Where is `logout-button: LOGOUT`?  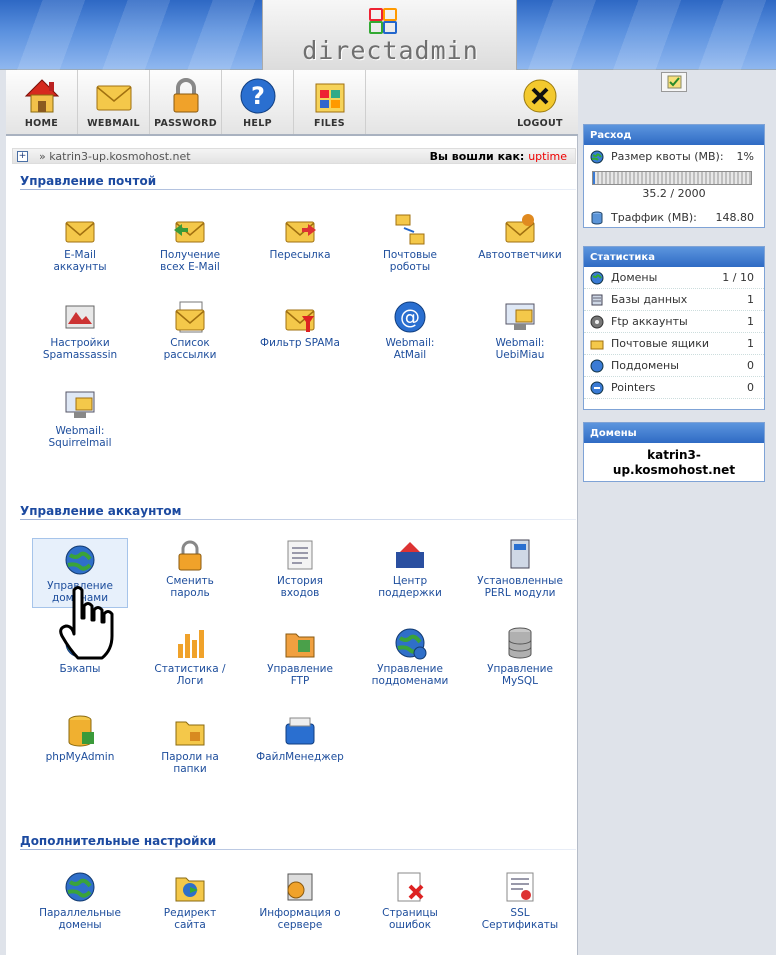 logout-button: LOGOUT is located at coordinates (540, 102).